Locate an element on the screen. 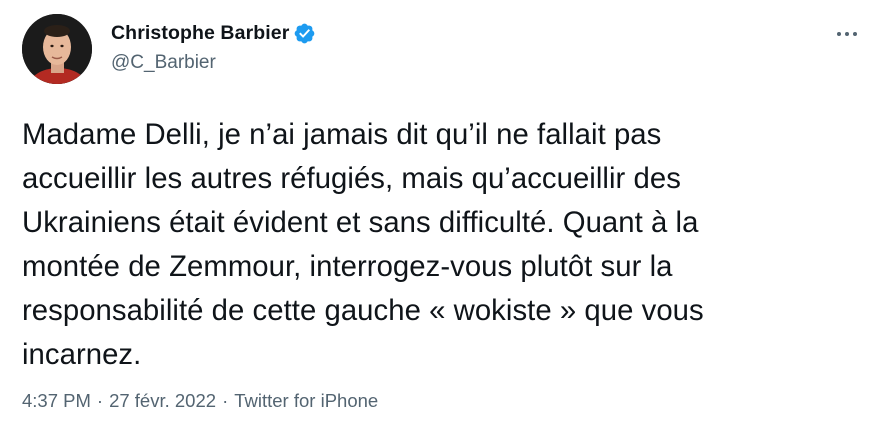 The height and width of the screenshot is (438, 881). avatar is located at coordinates (57, 49).